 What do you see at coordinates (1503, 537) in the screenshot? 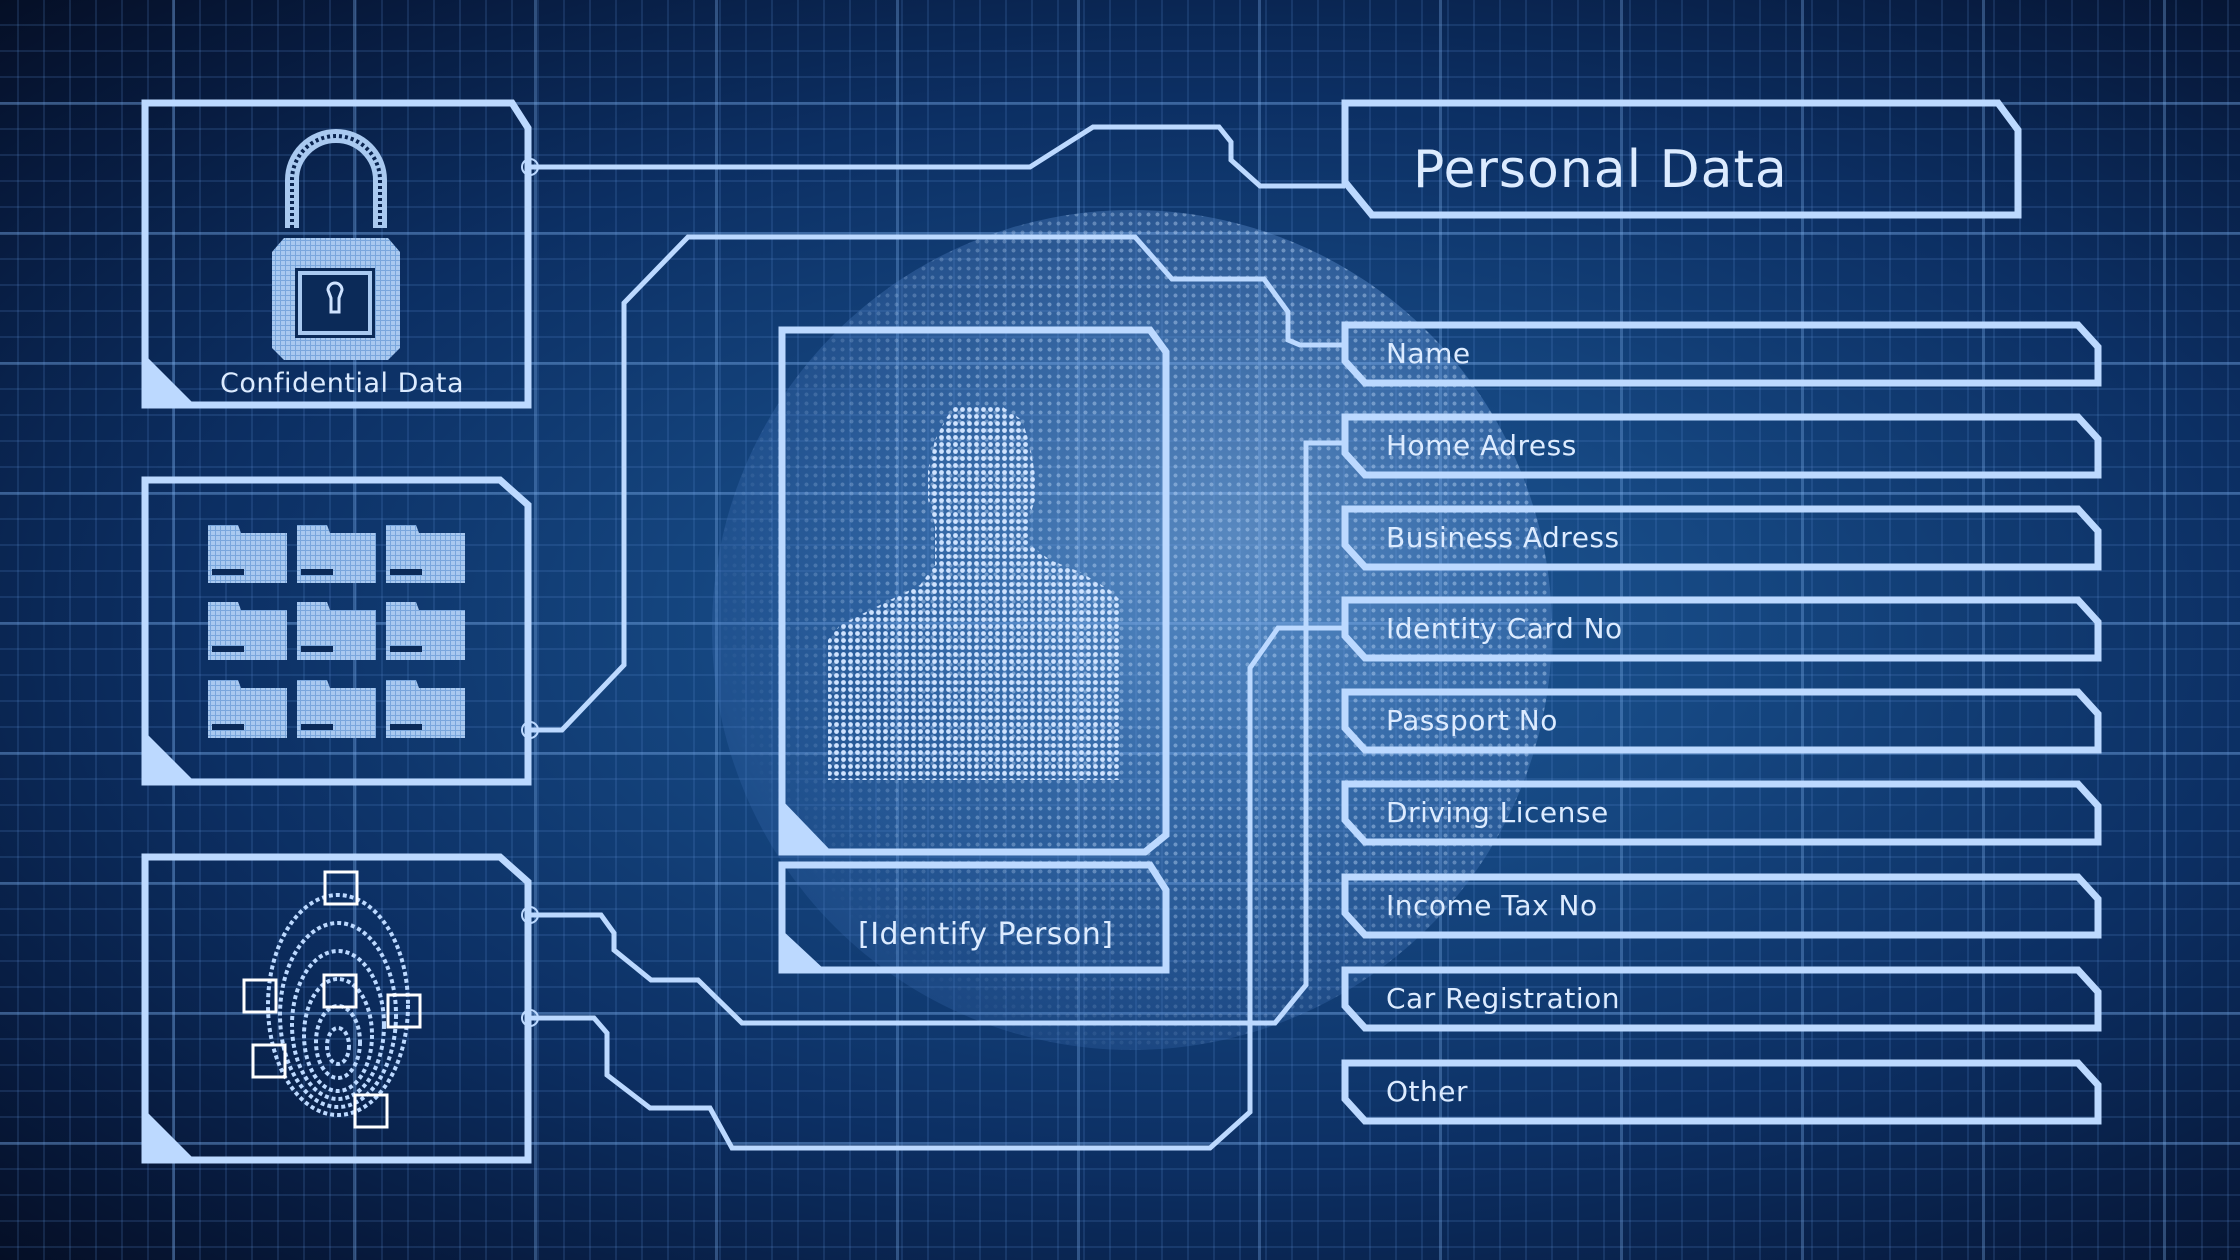
I see `field-label: Business Adress` at bounding box center [1503, 537].